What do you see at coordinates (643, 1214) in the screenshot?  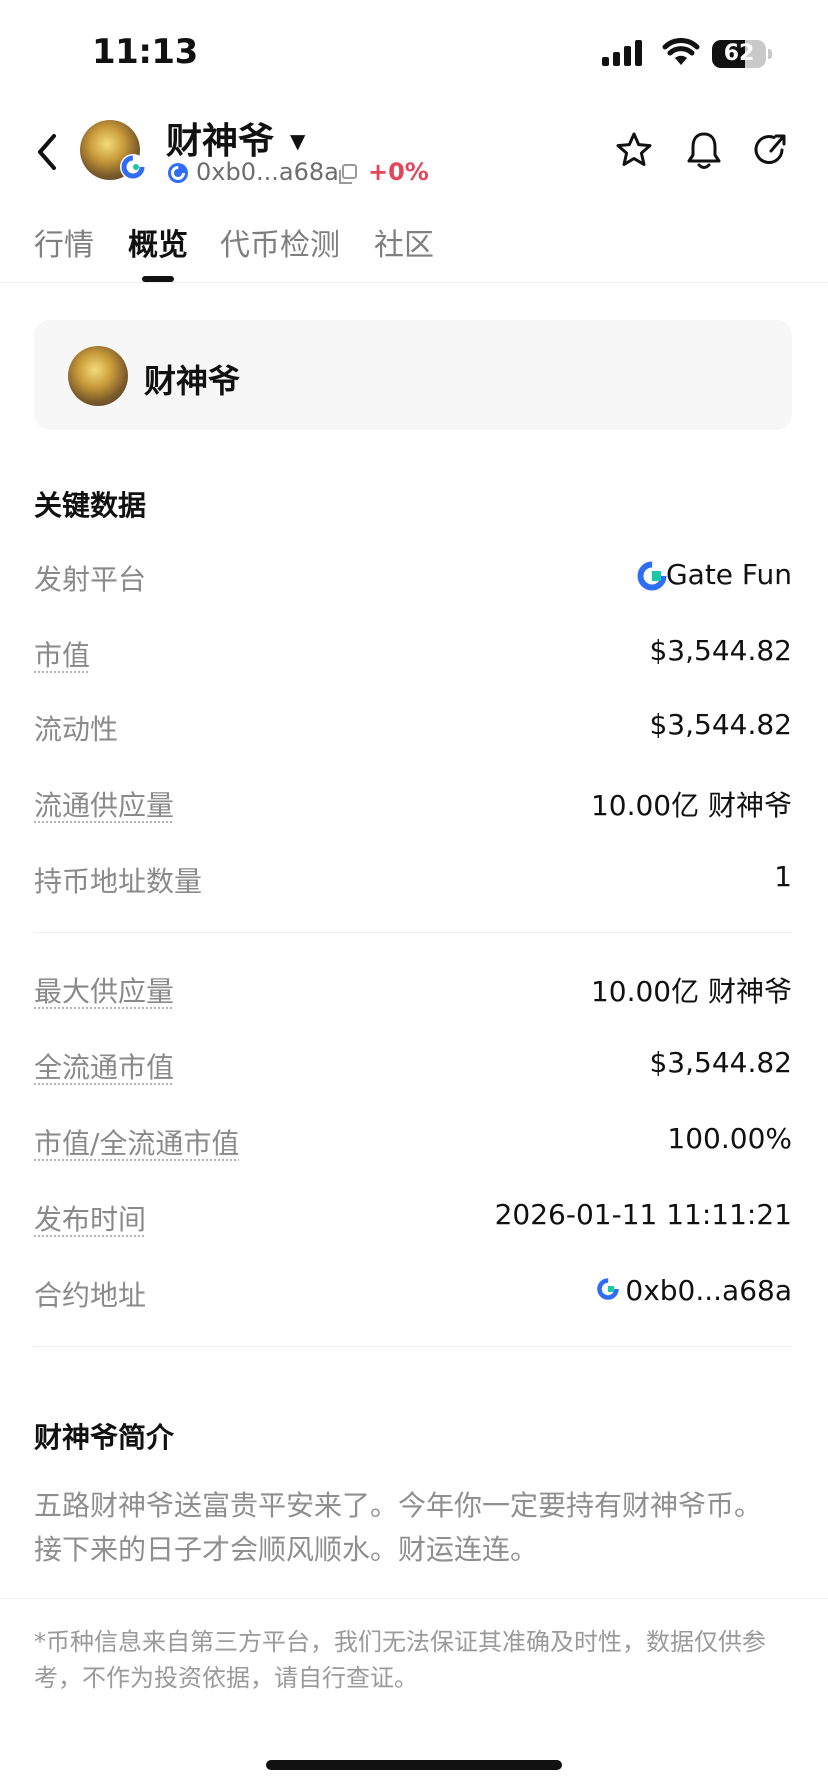 I see `launch-time-value: 2026-01-11 11:11:21` at bounding box center [643, 1214].